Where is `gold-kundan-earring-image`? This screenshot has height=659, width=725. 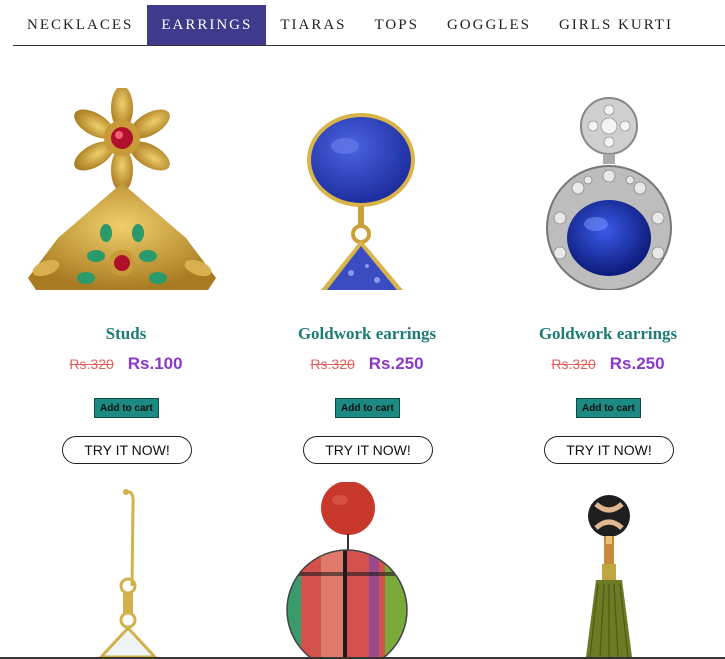
gold-kundan-earring-image is located at coordinates (122, 188).